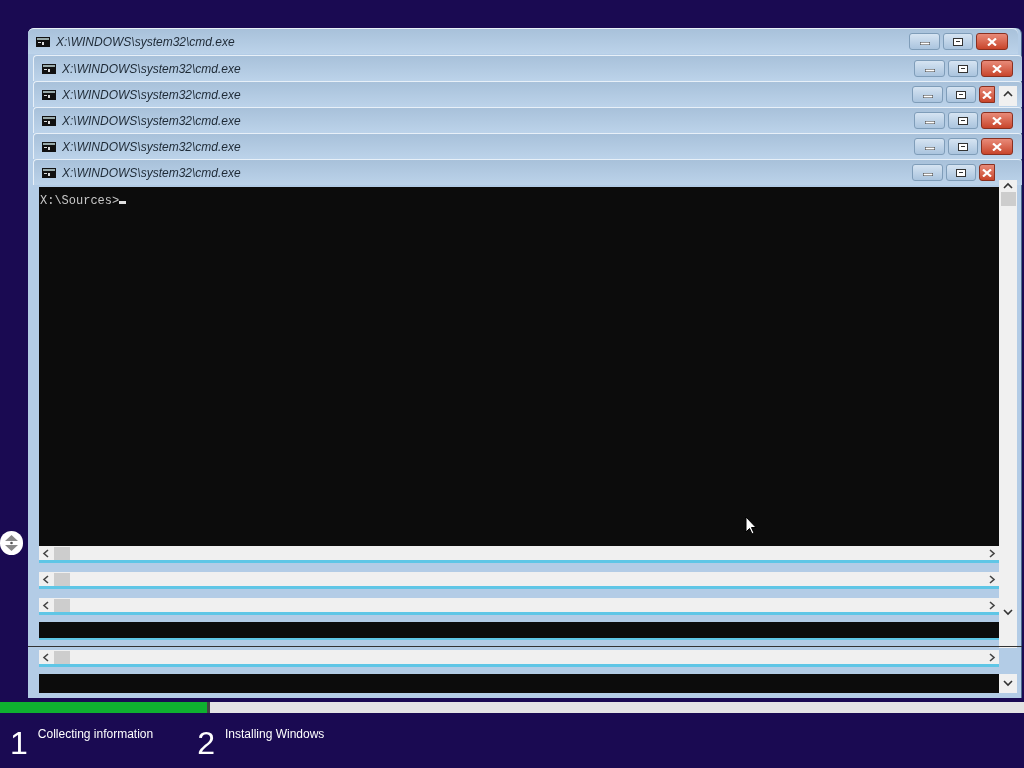 The width and height of the screenshot is (1024, 768). I want to click on vertical-scrollbar, so click(1008, 414).